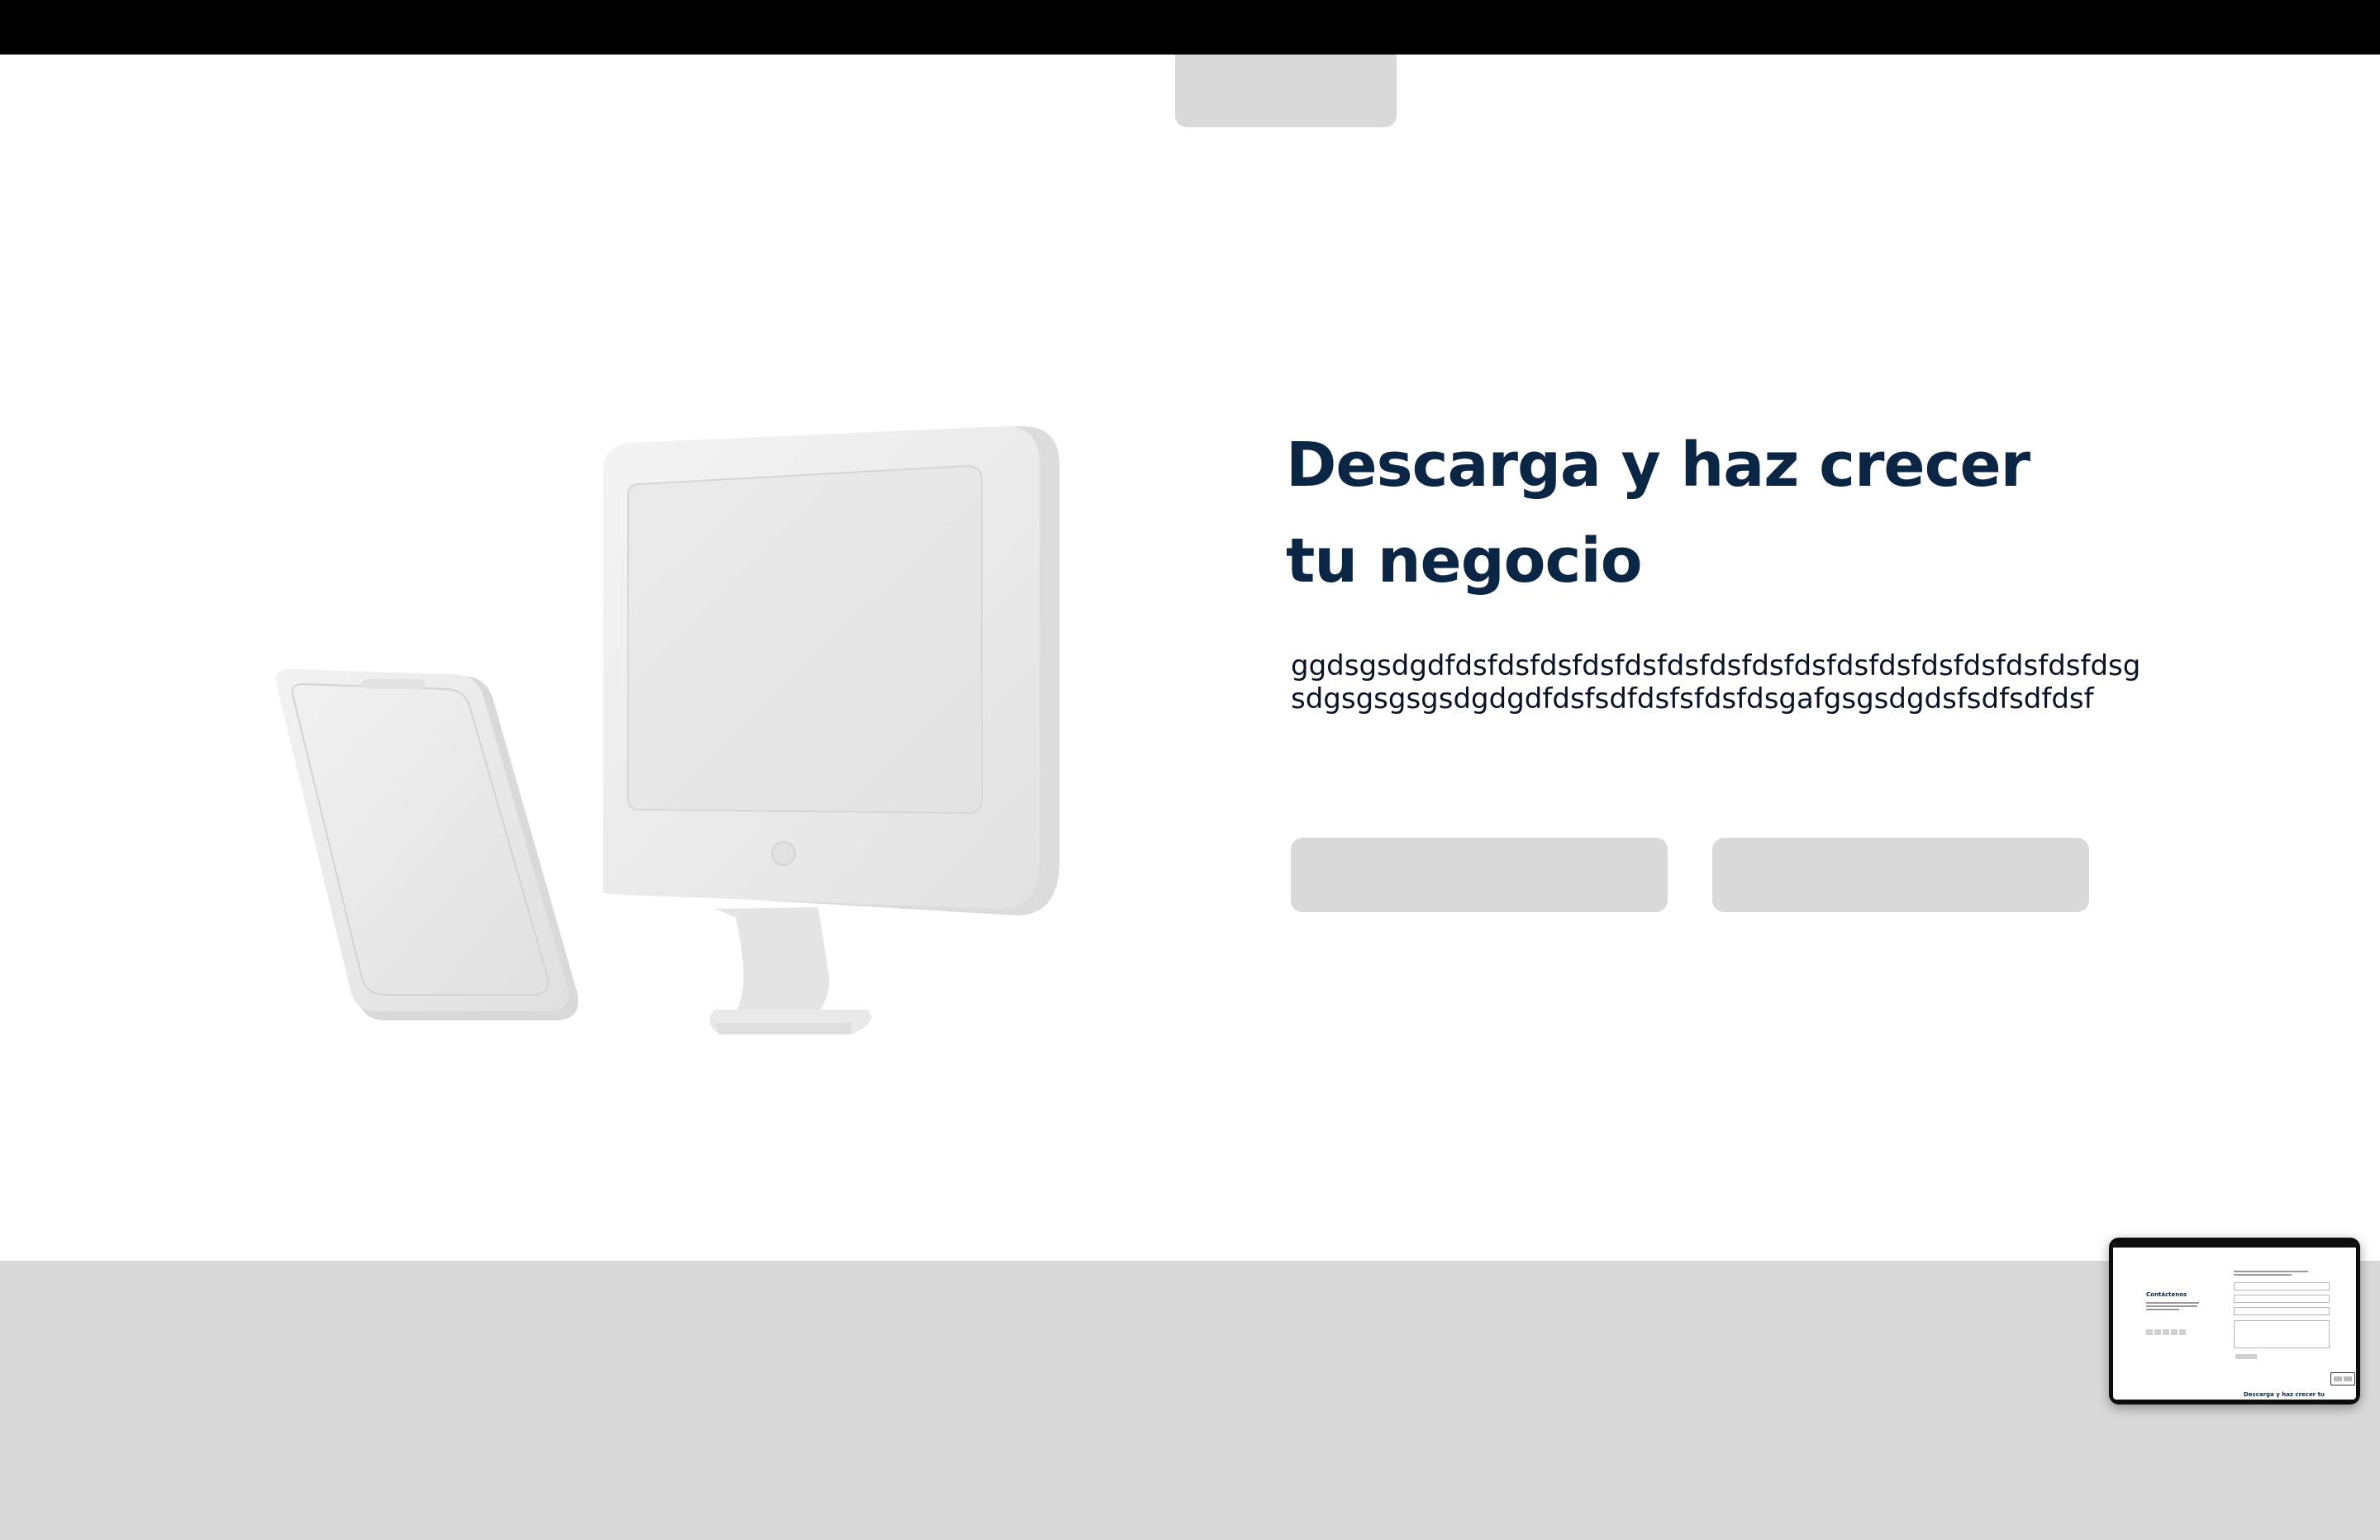  I want to click on preview-expand-icon, so click(2342, 1379).